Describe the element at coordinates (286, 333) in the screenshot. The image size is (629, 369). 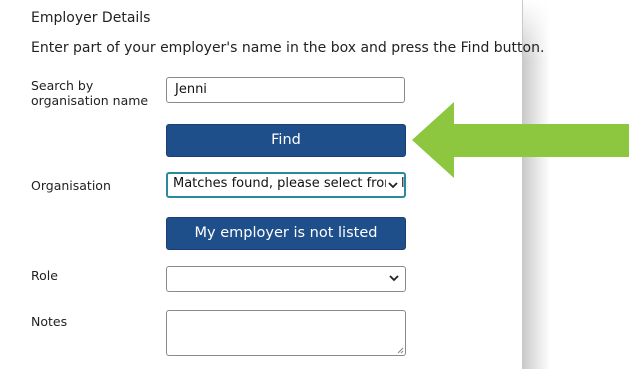
I see `notes-textarea` at that location.